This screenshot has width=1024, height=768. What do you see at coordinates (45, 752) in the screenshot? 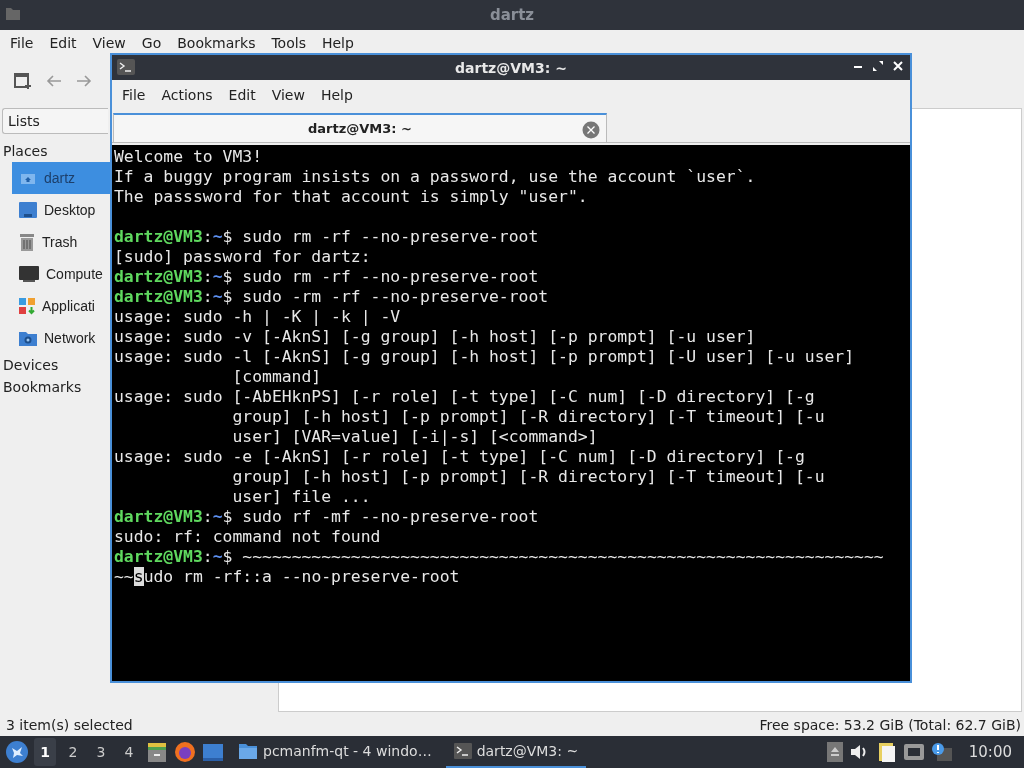
I see `workspace-button: 1` at bounding box center [45, 752].